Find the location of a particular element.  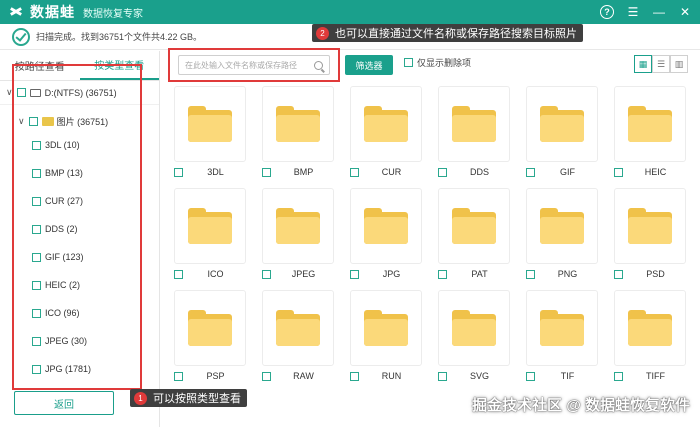

file-label-row: 3DL is located at coordinates (214, 172).